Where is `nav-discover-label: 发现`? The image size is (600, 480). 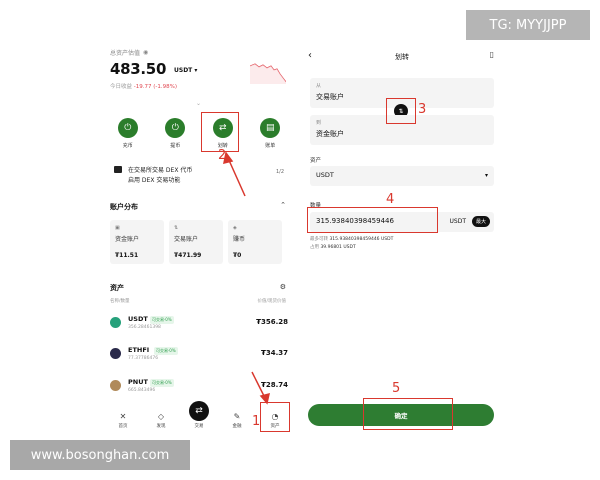 nav-discover-label: 发现 is located at coordinates (161, 426).